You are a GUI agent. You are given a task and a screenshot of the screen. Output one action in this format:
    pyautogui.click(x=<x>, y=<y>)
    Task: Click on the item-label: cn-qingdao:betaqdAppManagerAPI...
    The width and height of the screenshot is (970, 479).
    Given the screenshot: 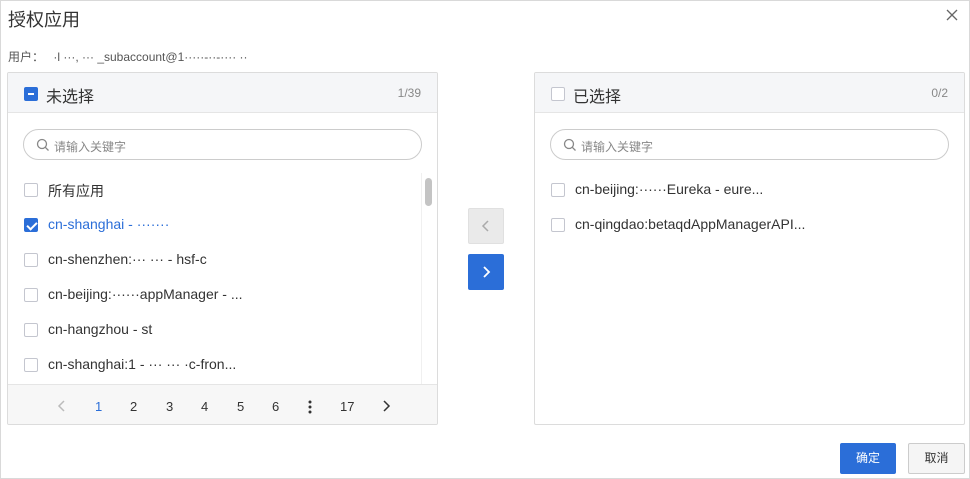 What is the action you would take?
    pyautogui.click(x=690, y=224)
    